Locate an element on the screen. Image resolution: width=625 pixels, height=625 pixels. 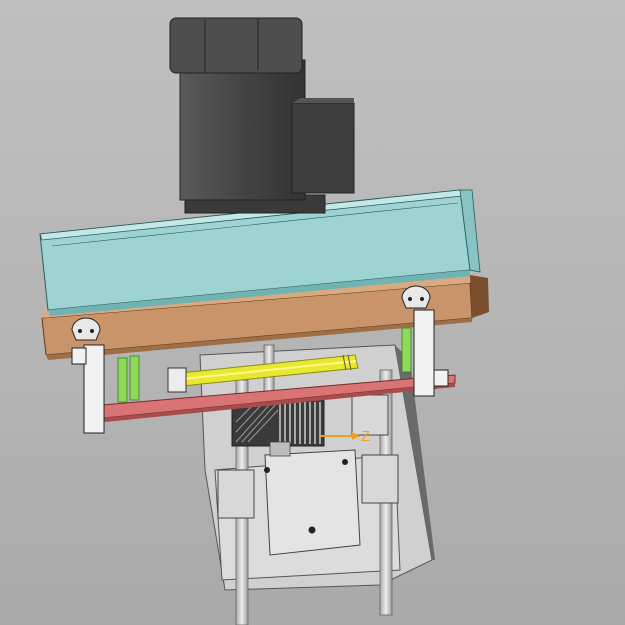
z-axis-label: Z is located at coordinates (365, 436).